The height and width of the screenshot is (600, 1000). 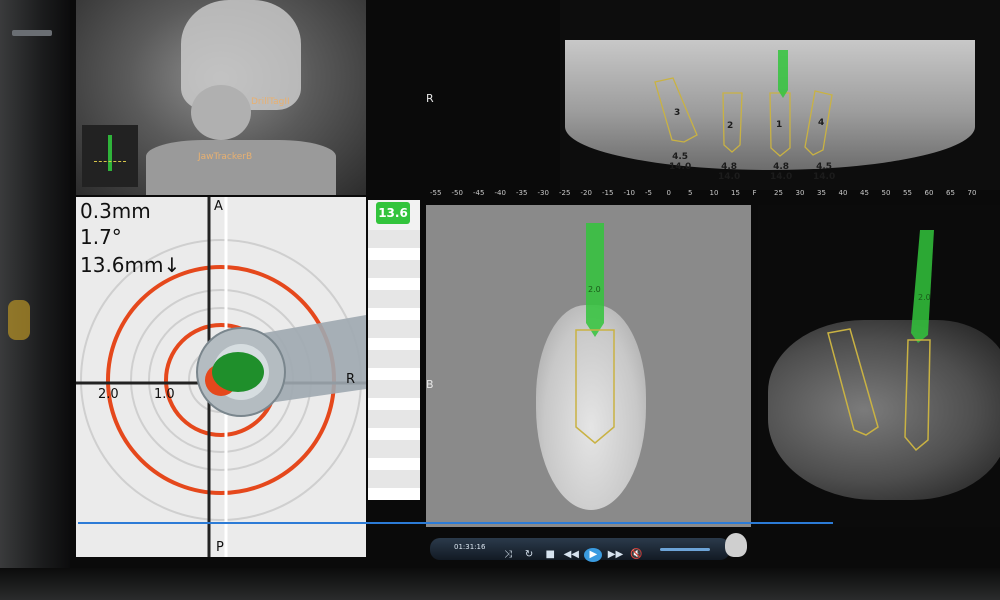 I want to click on depth-badge: 13.6, so click(x=393, y=213).